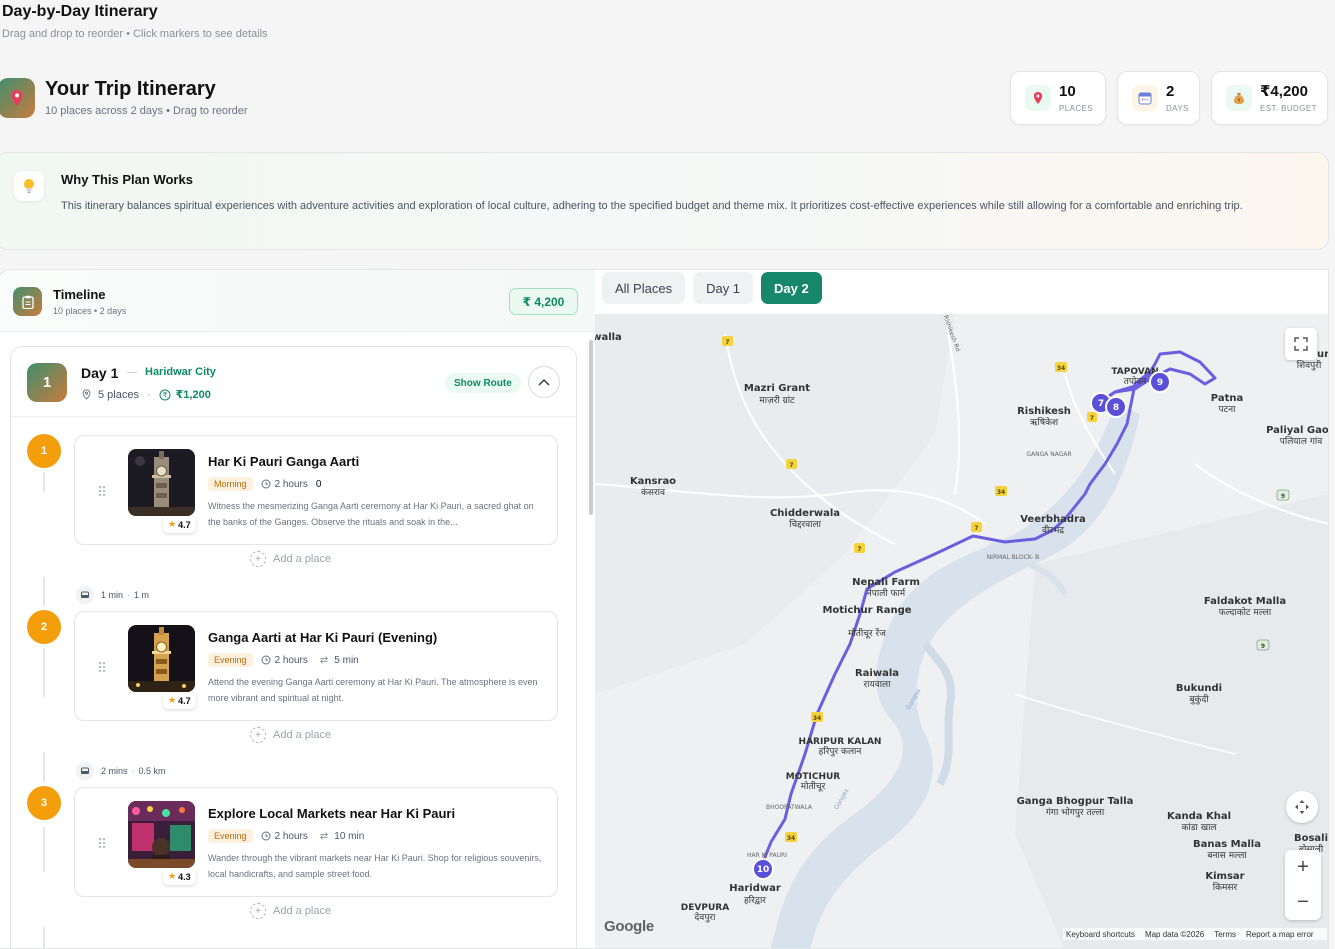  I want to click on keyboard-shortcuts-link: Keyboard shortcuts, so click(1100, 934).